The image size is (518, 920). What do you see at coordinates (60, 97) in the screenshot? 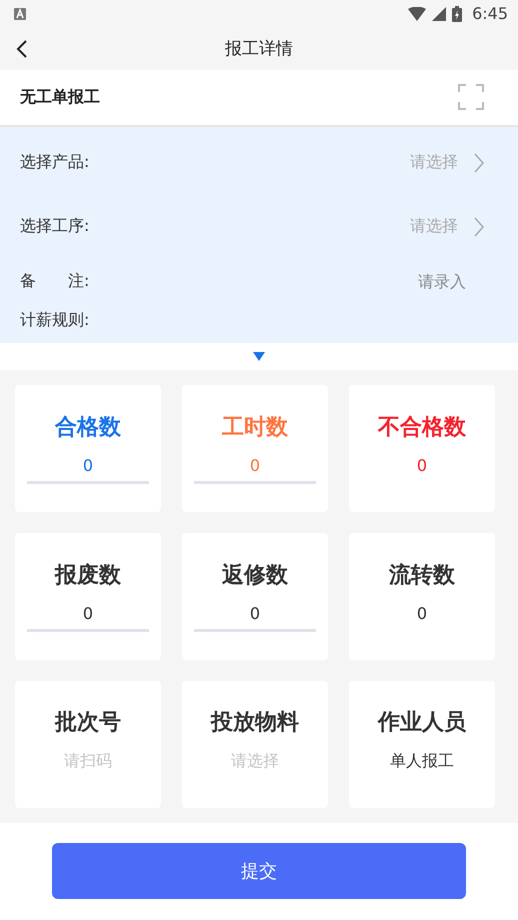
I see `mode-label: 无工单报工` at bounding box center [60, 97].